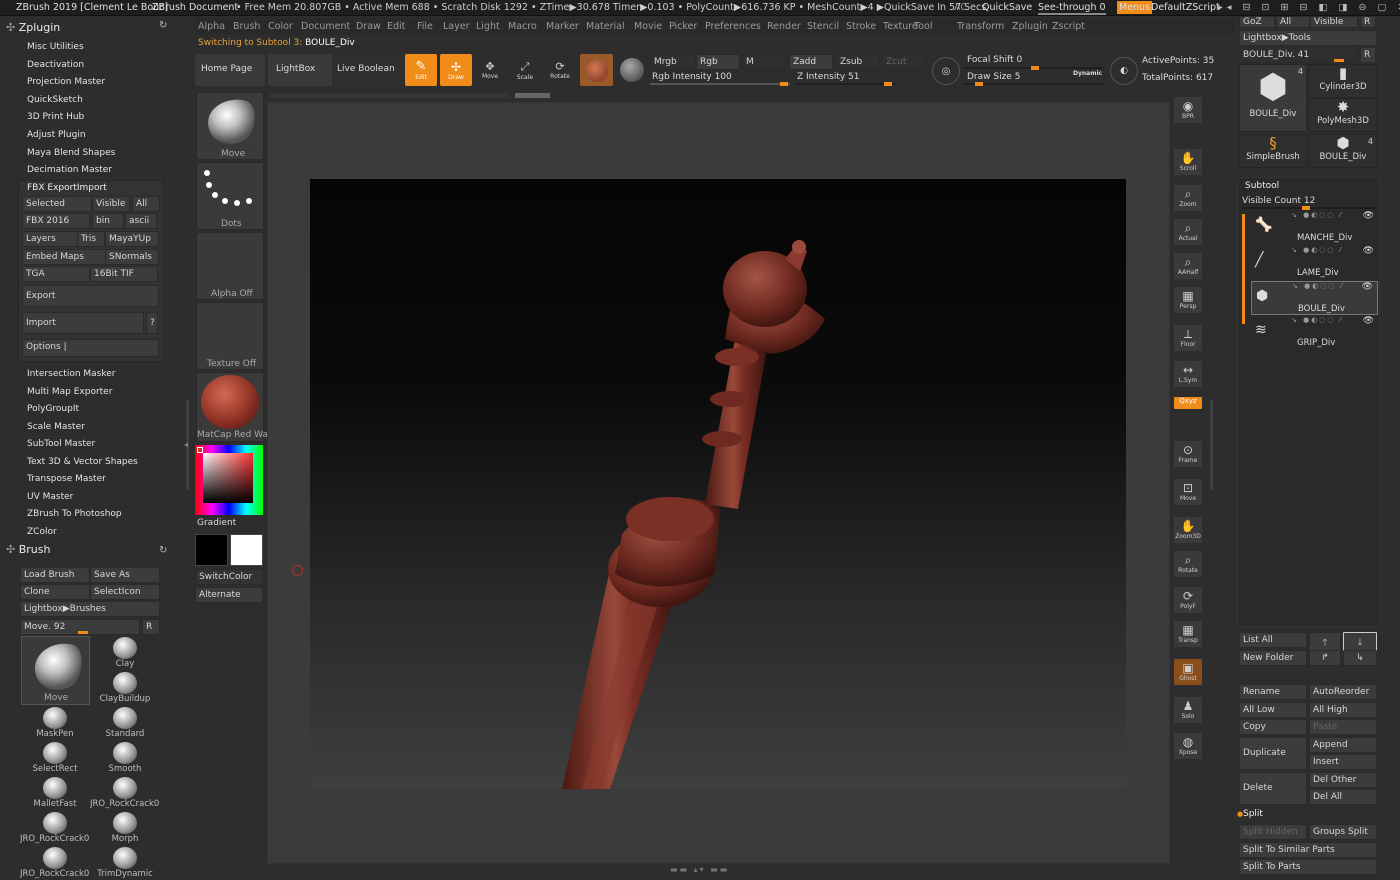 The height and width of the screenshot is (880, 1400). I want to click on zplugin-item: Projection Master, so click(66, 82).